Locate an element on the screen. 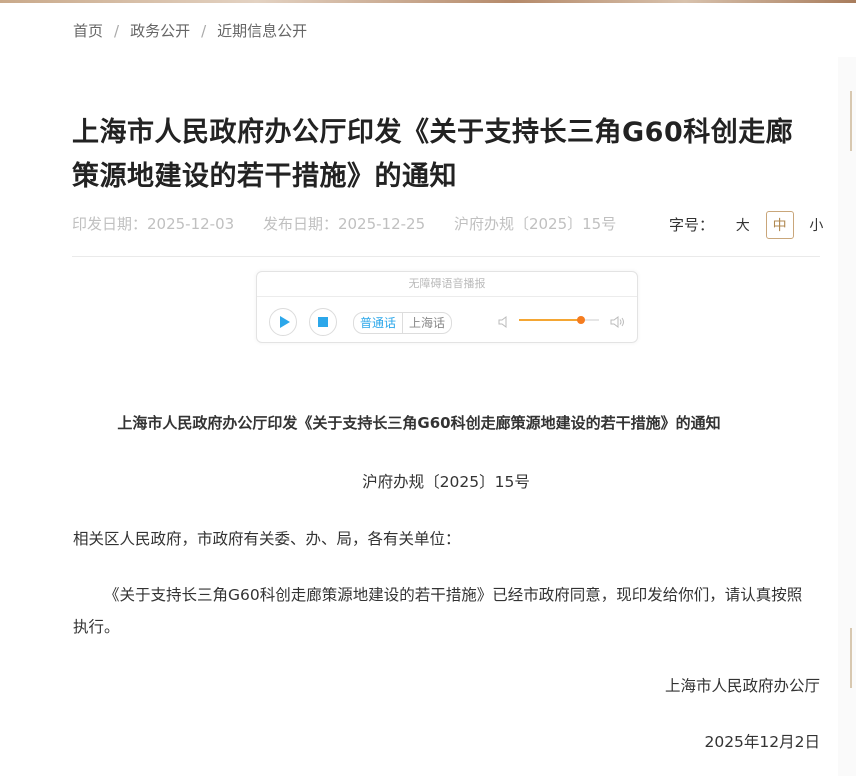 This screenshot has height=776, width=856. volume-slider is located at coordinates (559, 320).